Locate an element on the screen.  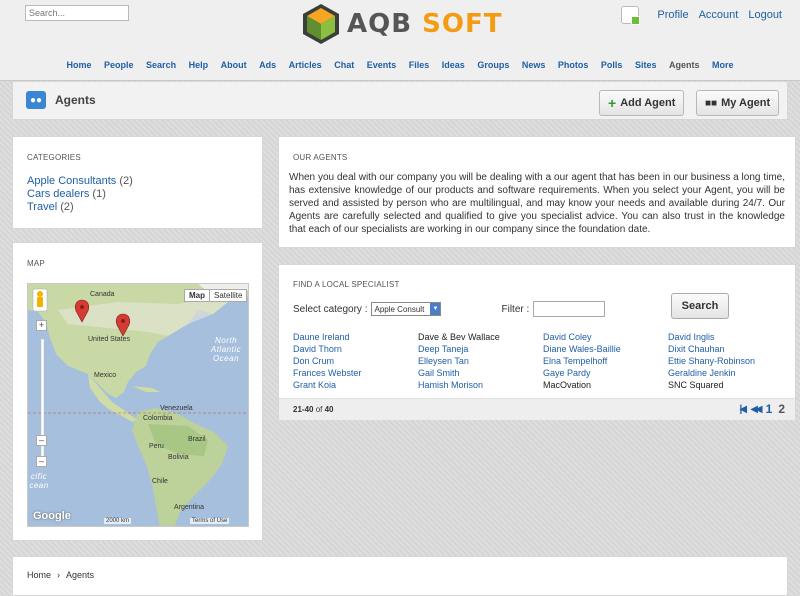
nav-news: News is located at coordinates (534, 65).